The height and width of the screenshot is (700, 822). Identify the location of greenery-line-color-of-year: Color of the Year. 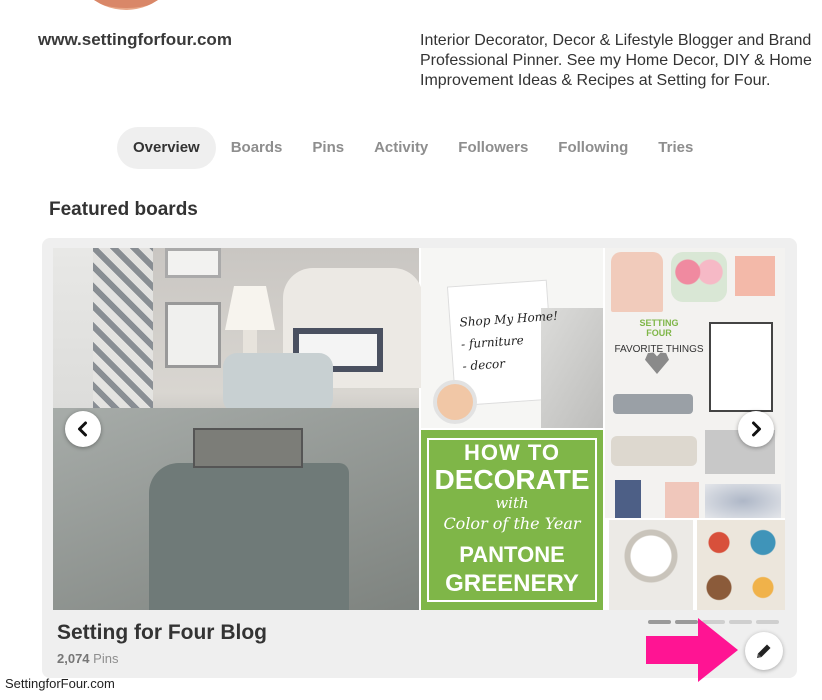
(512, 523).